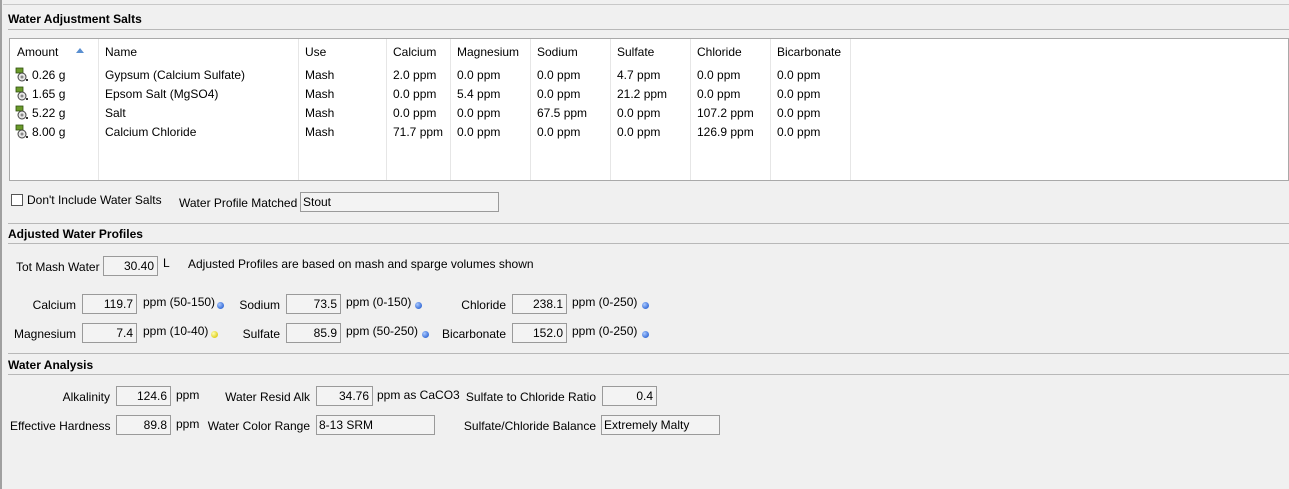  What do you see at coordinates (375, 425) in the screenshot?
I see `color-range-field: 8-13 SRM` at bounding box center [375, 425].